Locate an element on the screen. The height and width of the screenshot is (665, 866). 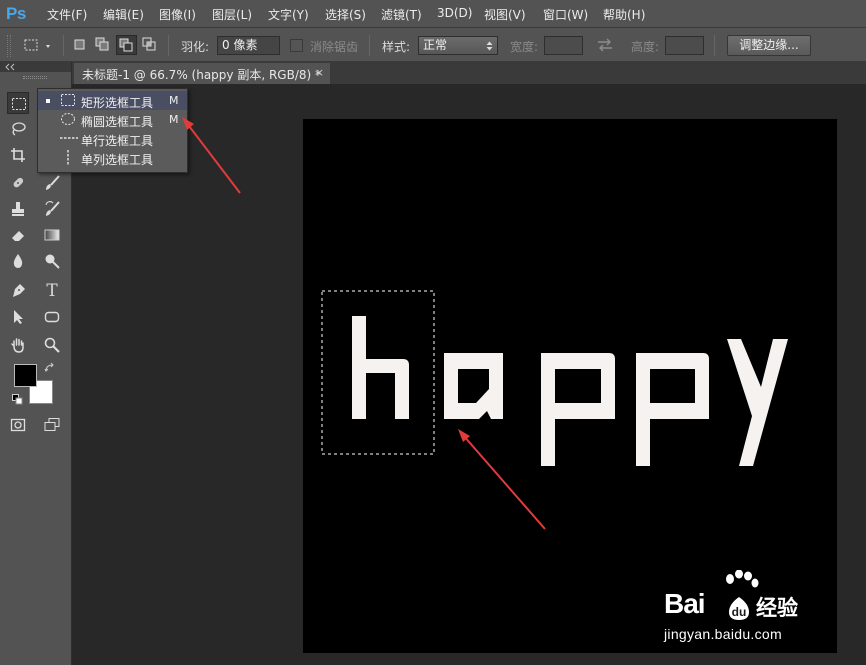
svg-text: du is located at coordinates (739, 612).